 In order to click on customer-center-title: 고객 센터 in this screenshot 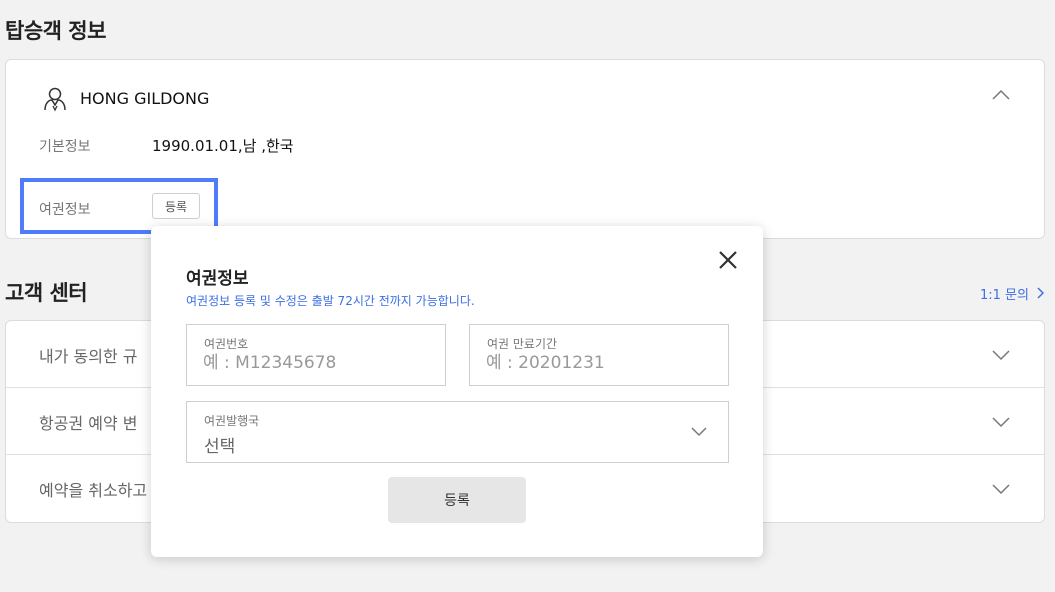, I will do `click(46, 293)`.